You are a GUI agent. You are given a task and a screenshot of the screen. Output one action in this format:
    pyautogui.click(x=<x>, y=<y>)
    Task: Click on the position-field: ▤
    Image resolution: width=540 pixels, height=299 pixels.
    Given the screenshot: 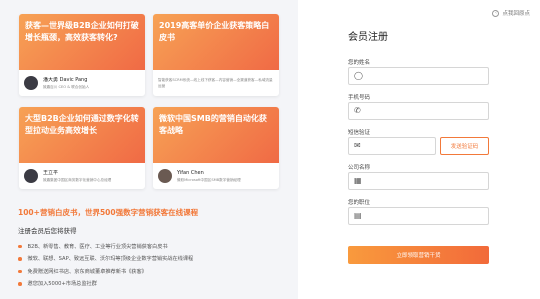 What is the action you would take?
    pyautogui.click(x=418, y=216)
    